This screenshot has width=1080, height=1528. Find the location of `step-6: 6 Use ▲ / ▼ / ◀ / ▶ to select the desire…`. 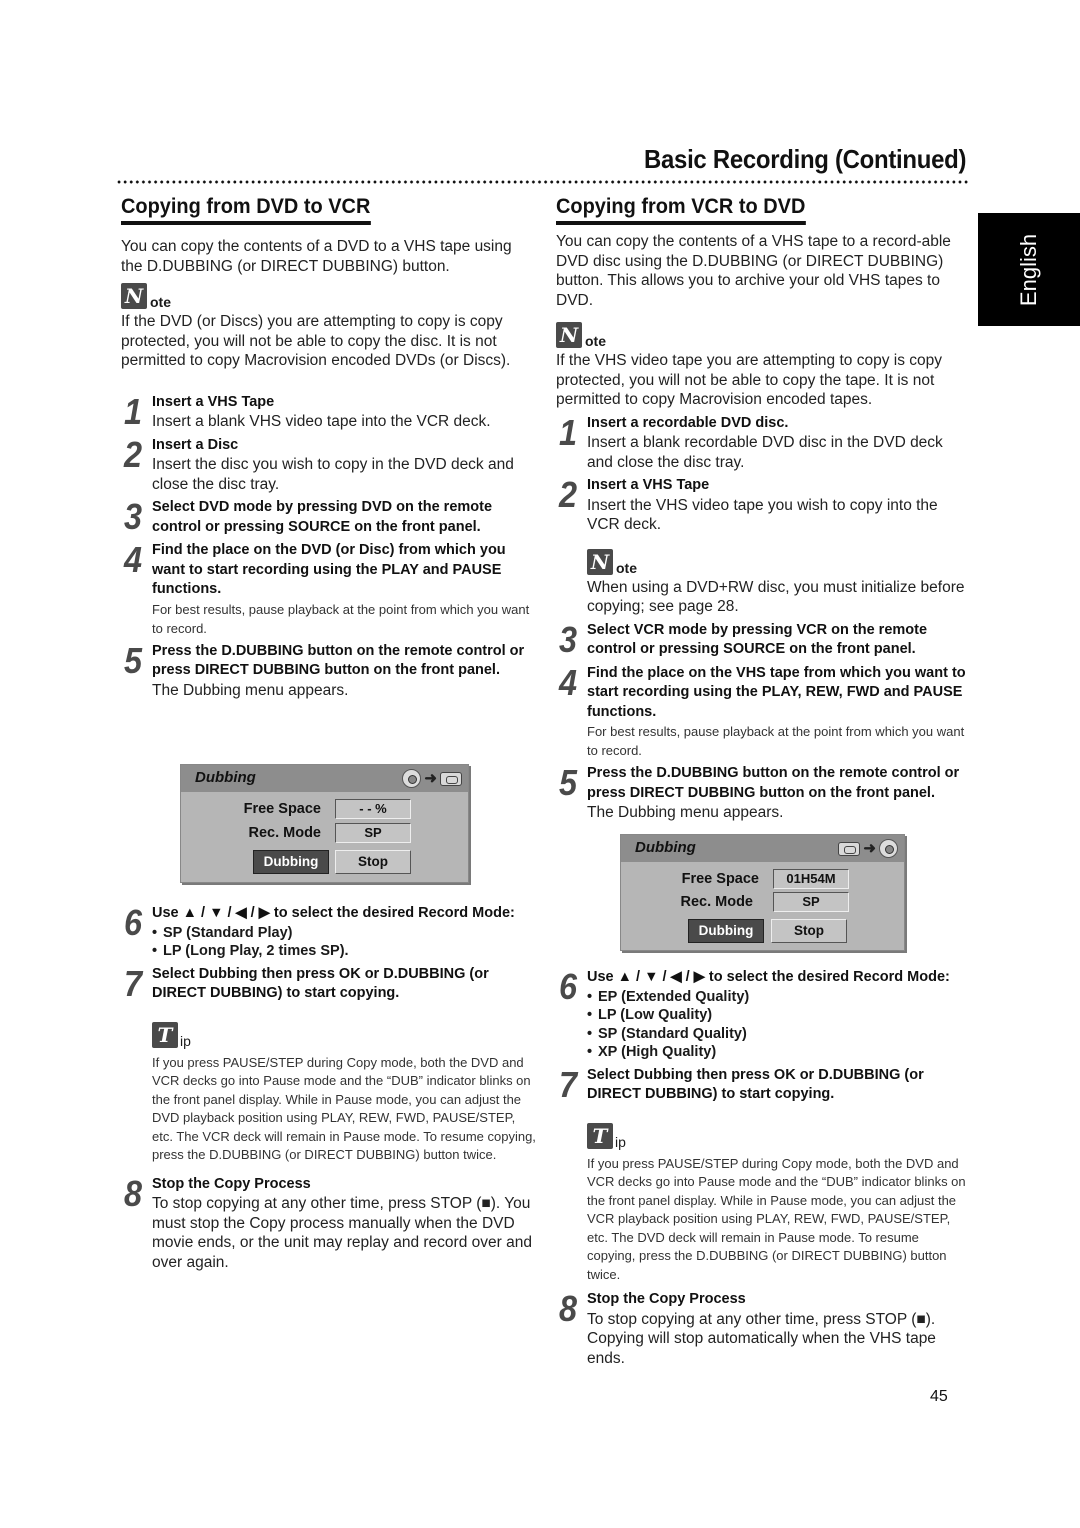

step-6: 6 Use ▲ / ▼ / ◀ / ▶ to select the desire… is located at coordinates (761, 1015).